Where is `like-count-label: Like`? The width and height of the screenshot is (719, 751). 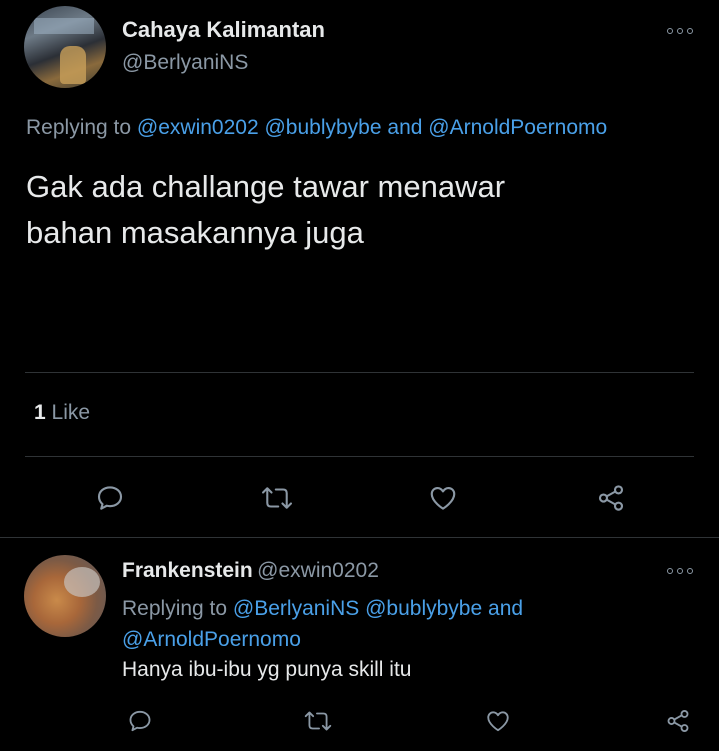
like-count-label: Like is located at coordinates (71, 412).